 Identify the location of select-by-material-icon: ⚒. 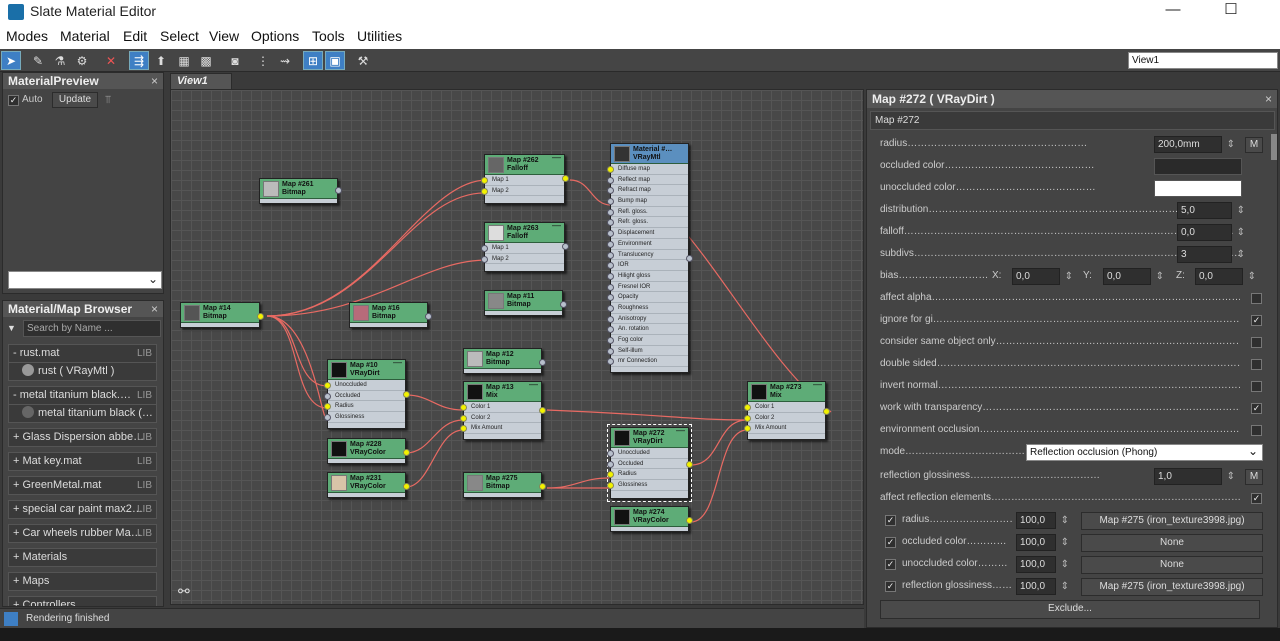
(363, 60).